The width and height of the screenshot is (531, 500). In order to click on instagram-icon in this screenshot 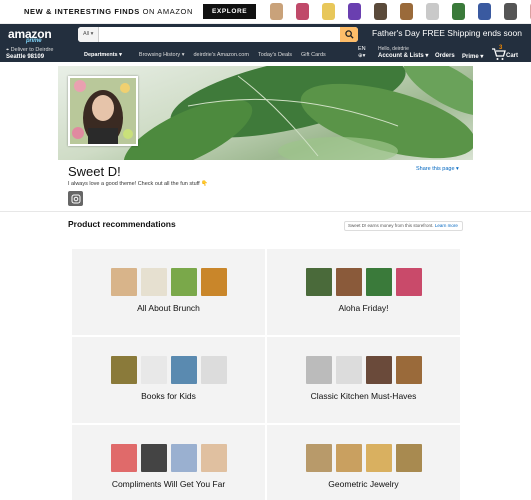, I will do `click(75, 198)`.